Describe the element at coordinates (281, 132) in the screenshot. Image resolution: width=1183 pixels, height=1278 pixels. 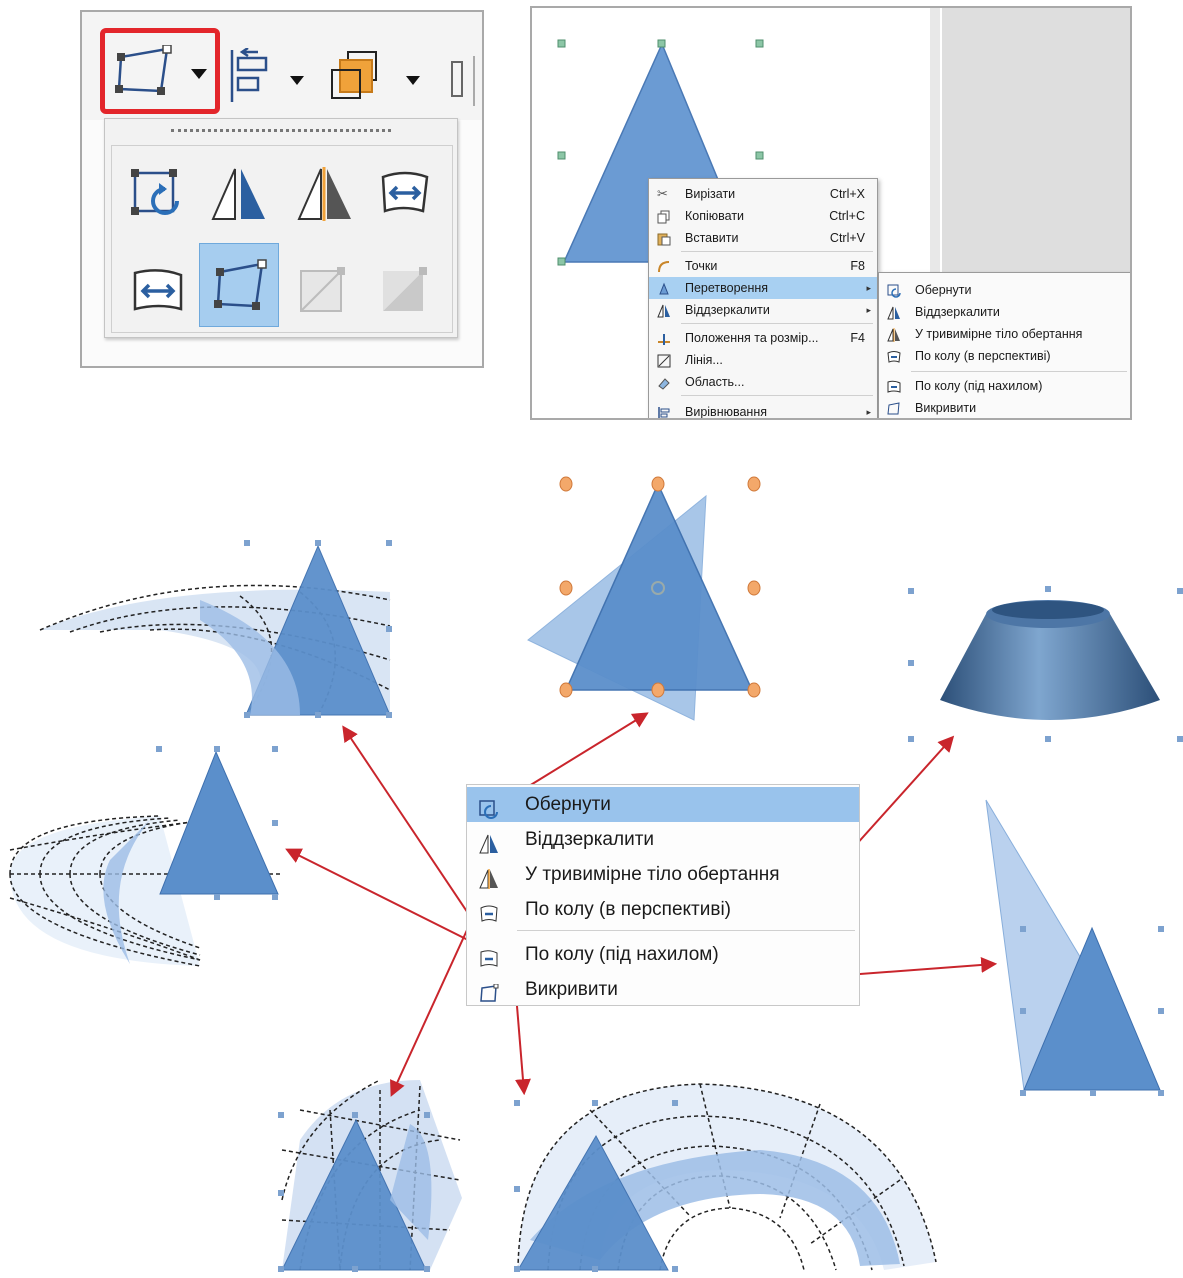
I see `palette-grip` at that location.